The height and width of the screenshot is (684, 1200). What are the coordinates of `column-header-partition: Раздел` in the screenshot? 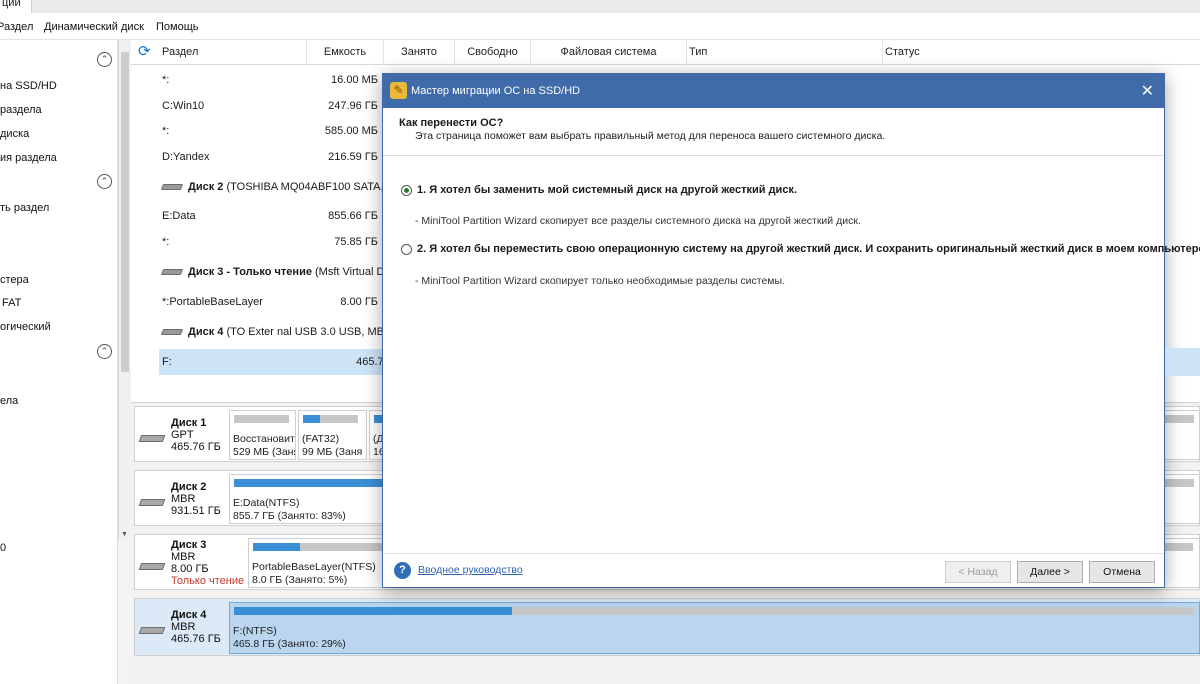 It's located at (234, 52).